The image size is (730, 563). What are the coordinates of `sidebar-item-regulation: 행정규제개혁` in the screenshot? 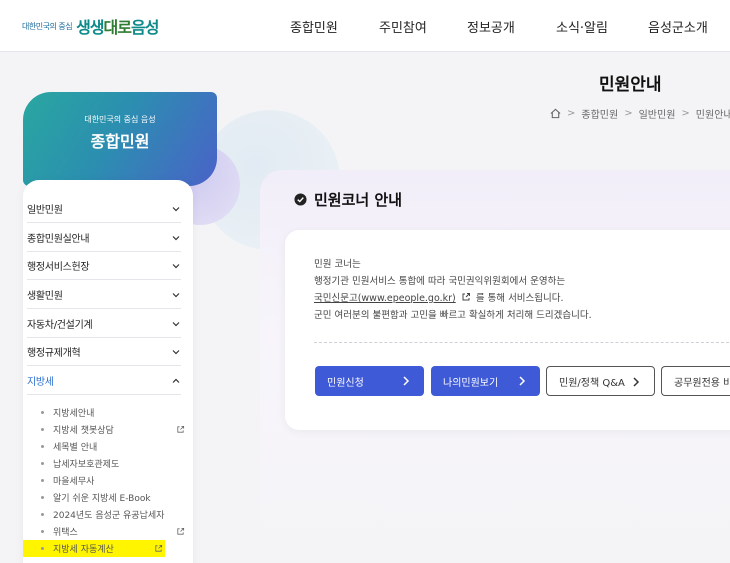 It's located at (104, 352).